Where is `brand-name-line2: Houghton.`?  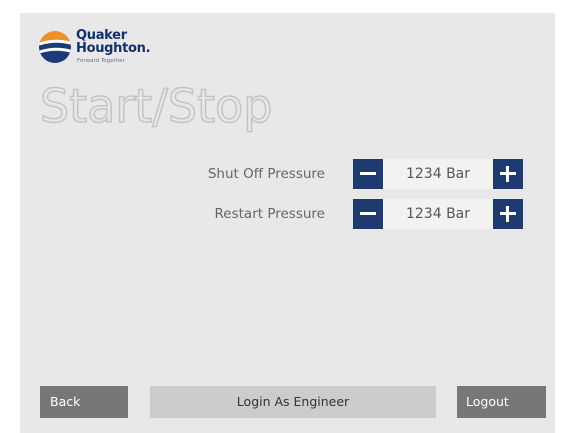 brand-name-line2: Houghton. is located at coordinates (113, 48).